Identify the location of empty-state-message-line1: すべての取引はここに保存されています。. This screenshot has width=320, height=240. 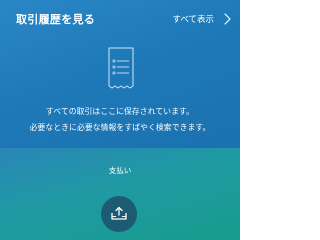
(120, 111).